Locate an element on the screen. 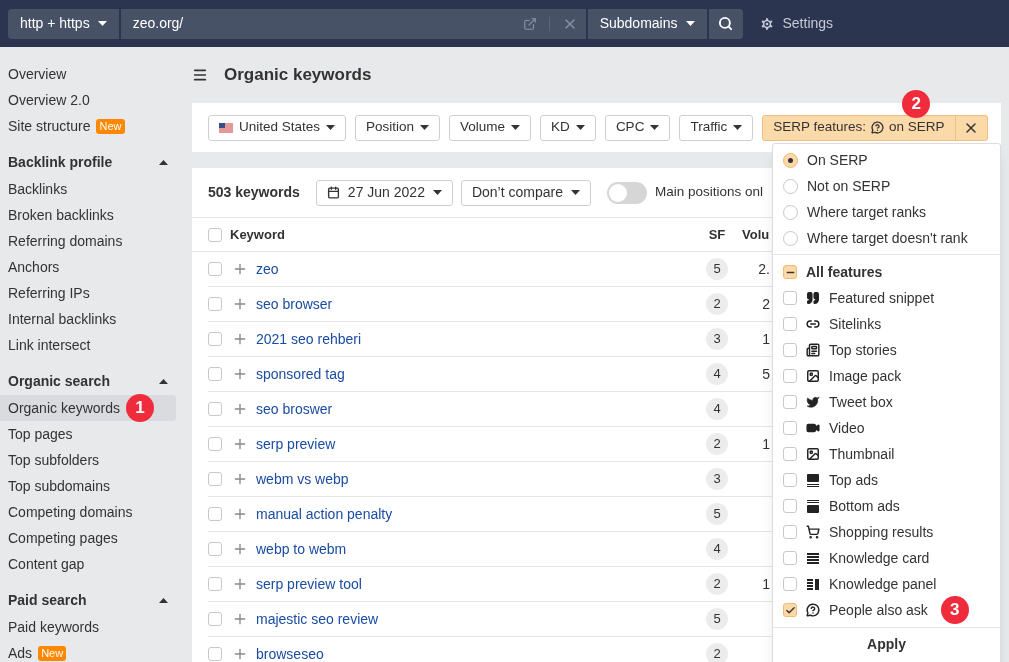 Image resolution: width=1009 pixels, height=662 pixels. sidebar-item: Overview 2.0 is located at coordinates (88, 100).